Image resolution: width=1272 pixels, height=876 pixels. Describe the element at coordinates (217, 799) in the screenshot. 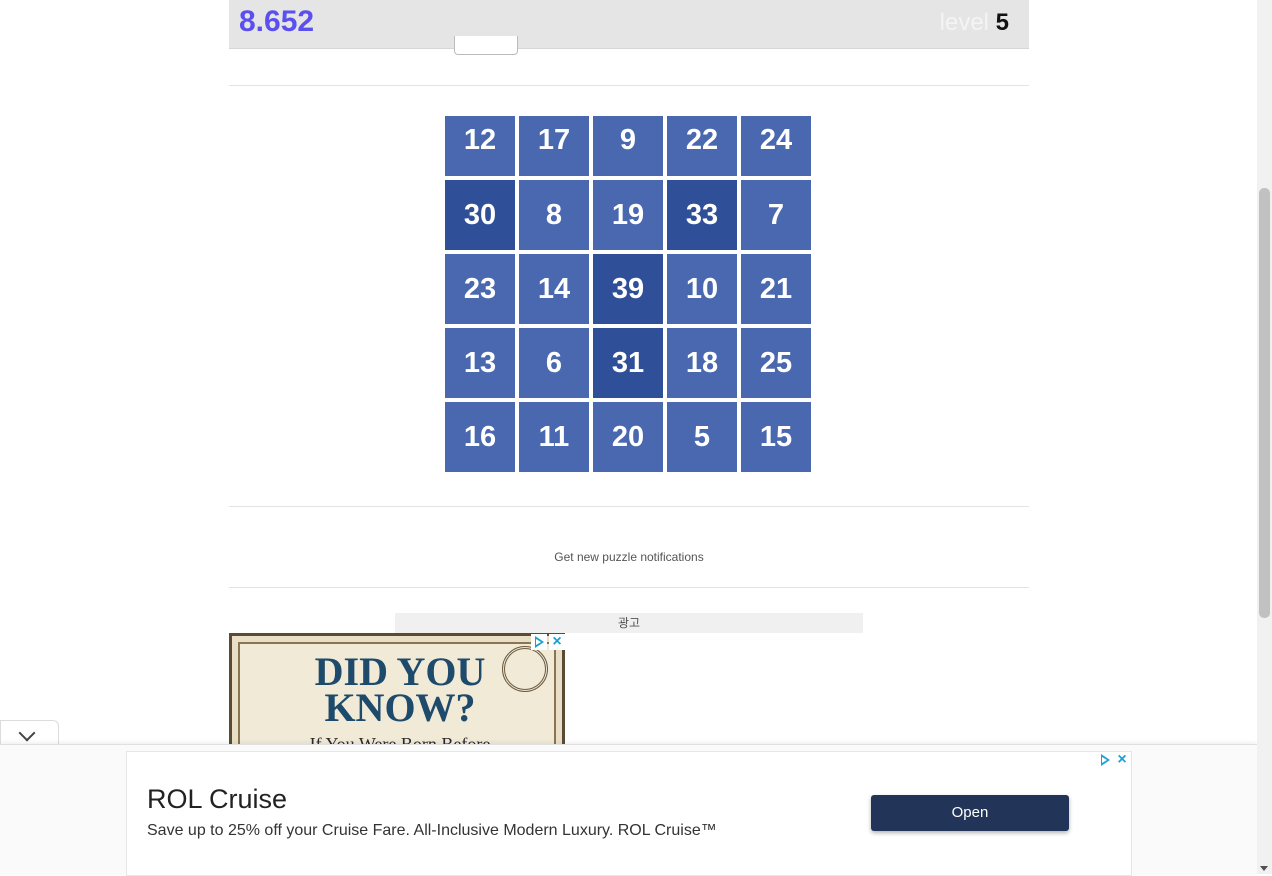

I see `sticky-ad-title: ROL Cruise` at that location.